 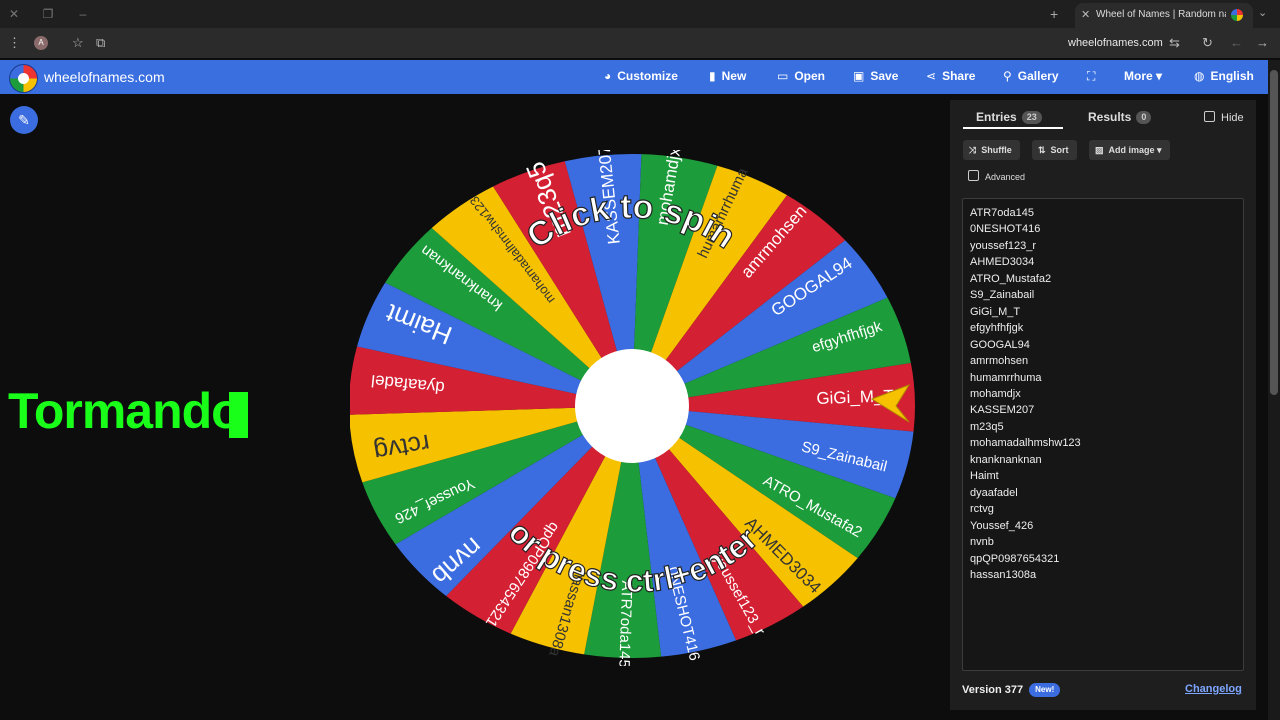 I want to click on back-icon: ←, so click(x=1236, y=42).